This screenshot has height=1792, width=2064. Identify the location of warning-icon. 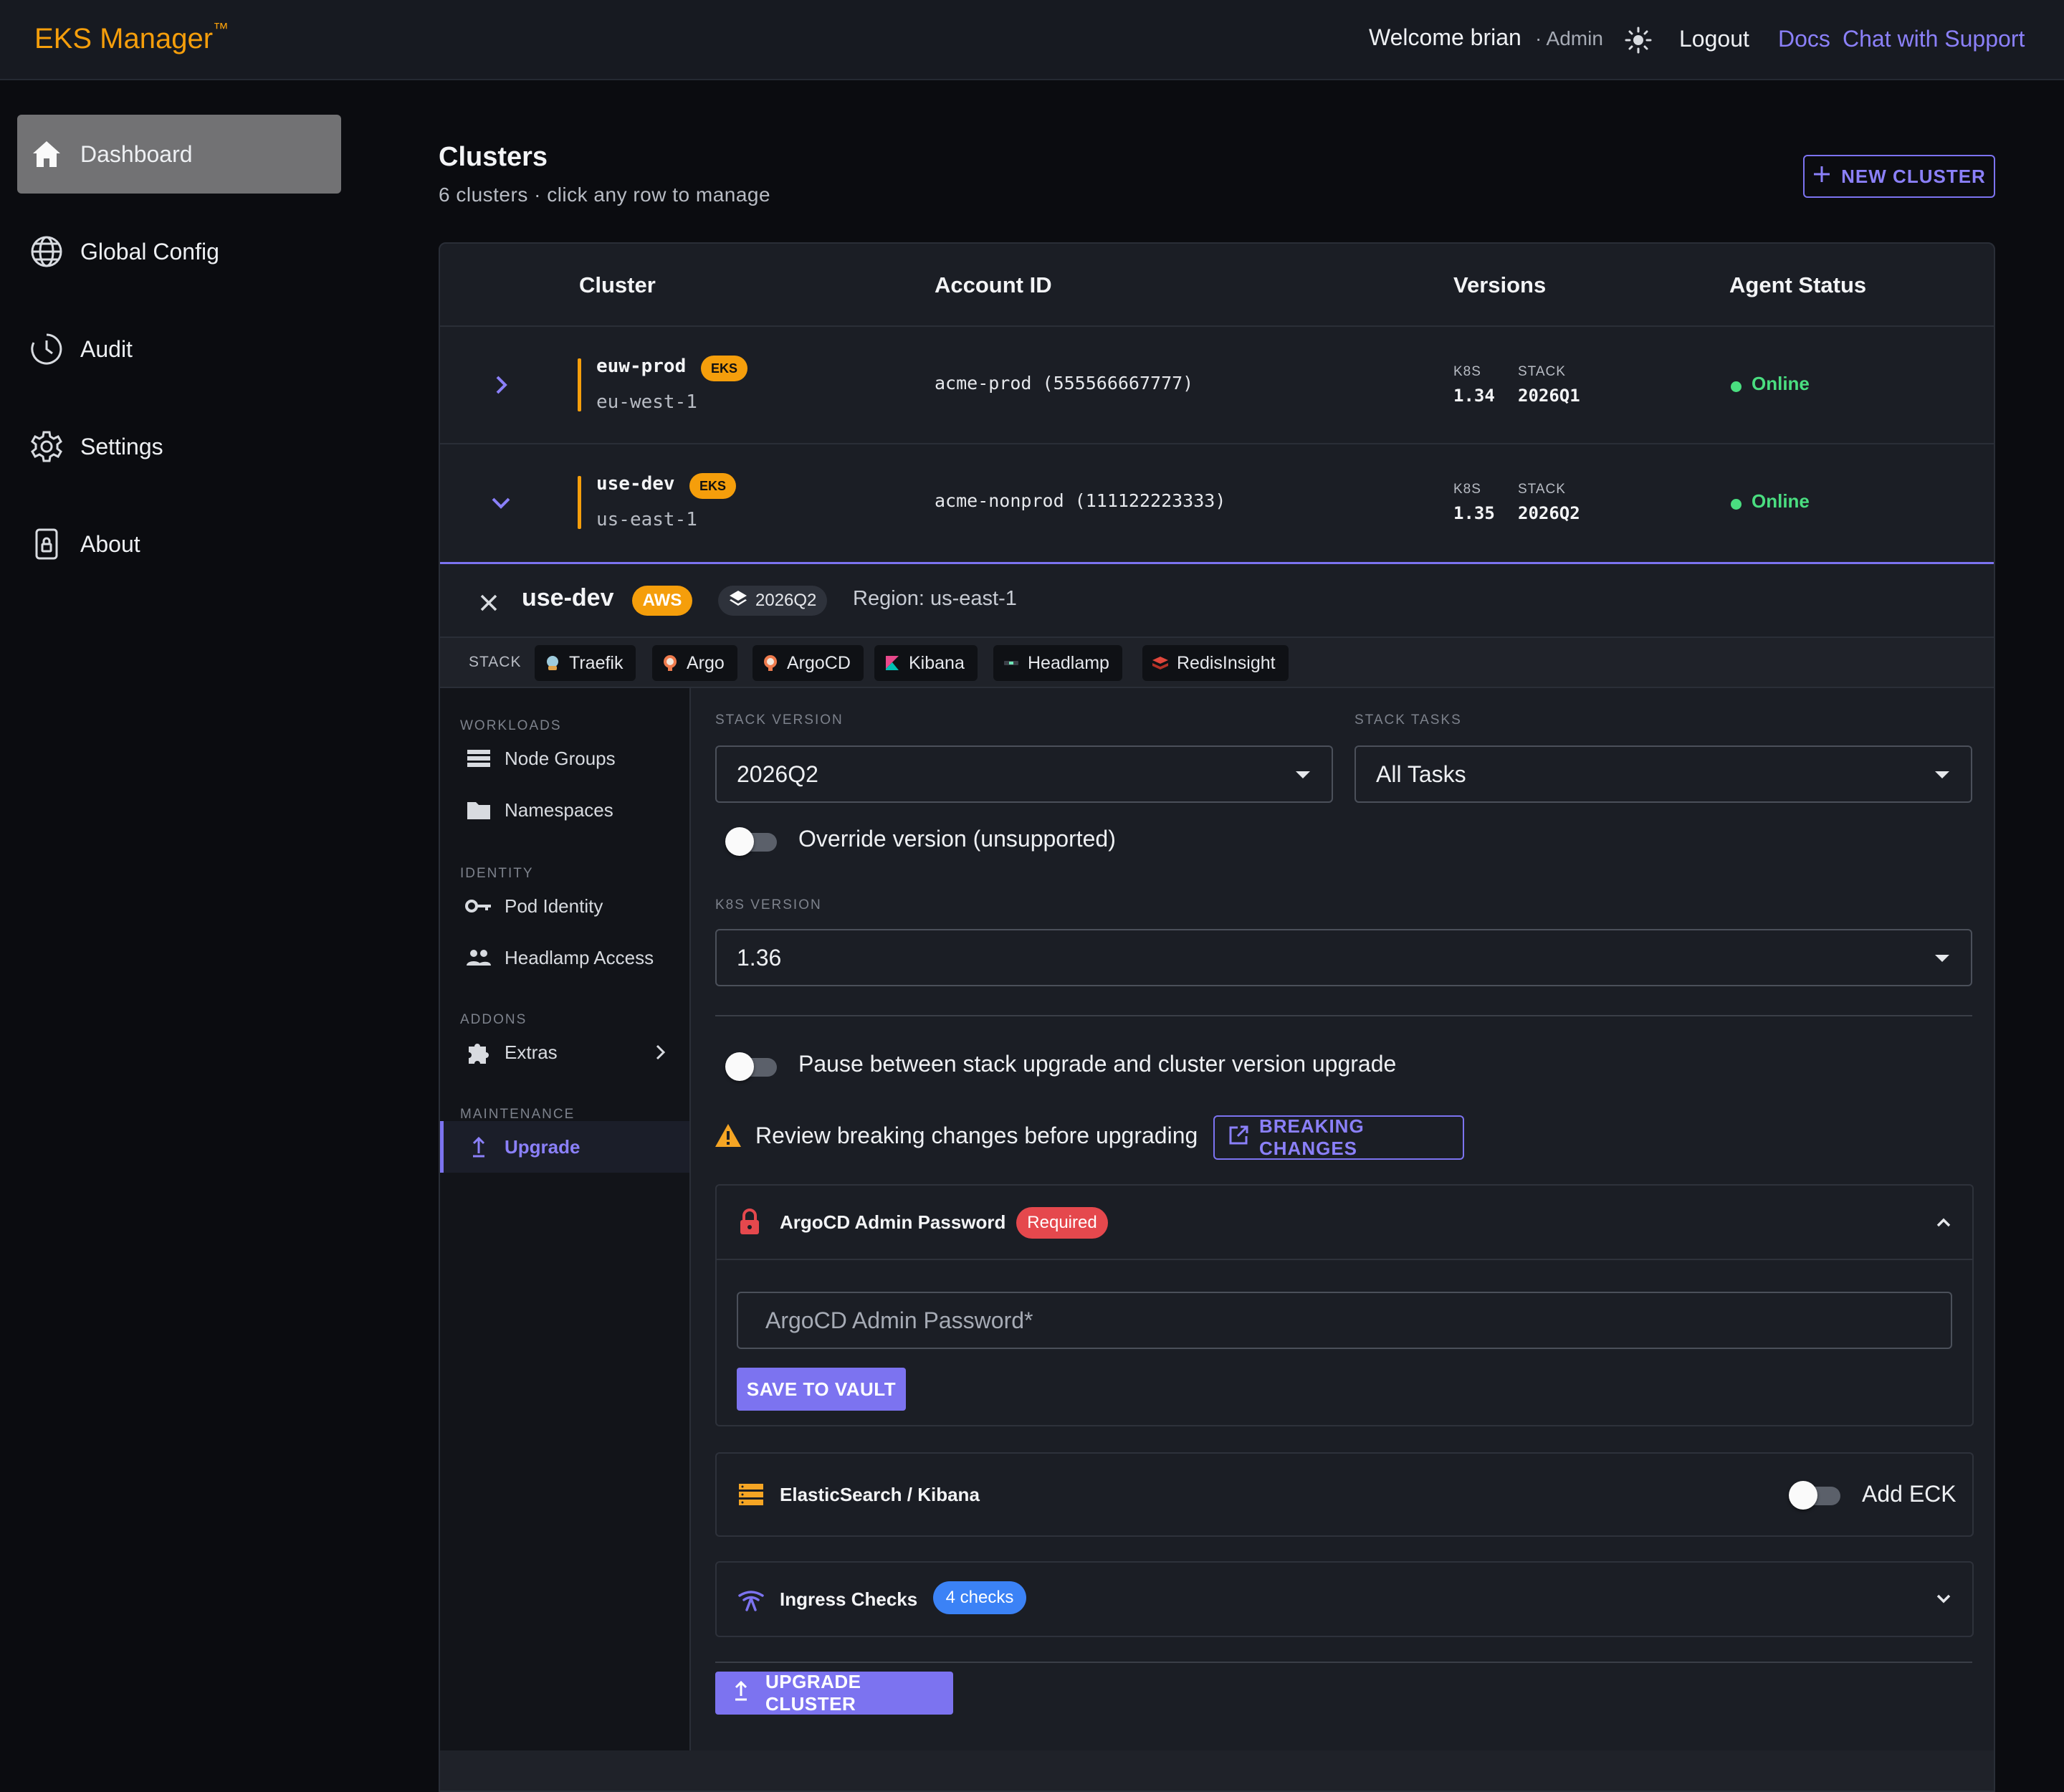
(728, 1137).